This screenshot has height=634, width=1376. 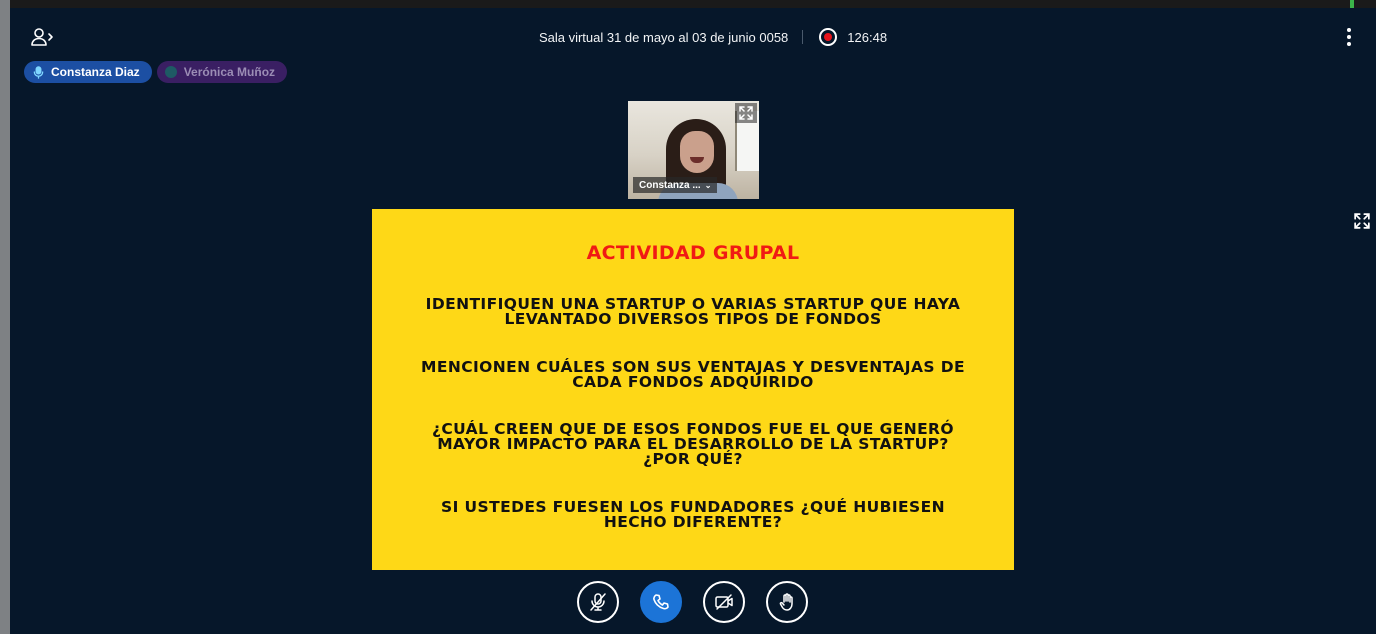 What do you see at coordinates (803, 37) in the screenshot?
I see `header-divider` at bounding box center [803, 37].